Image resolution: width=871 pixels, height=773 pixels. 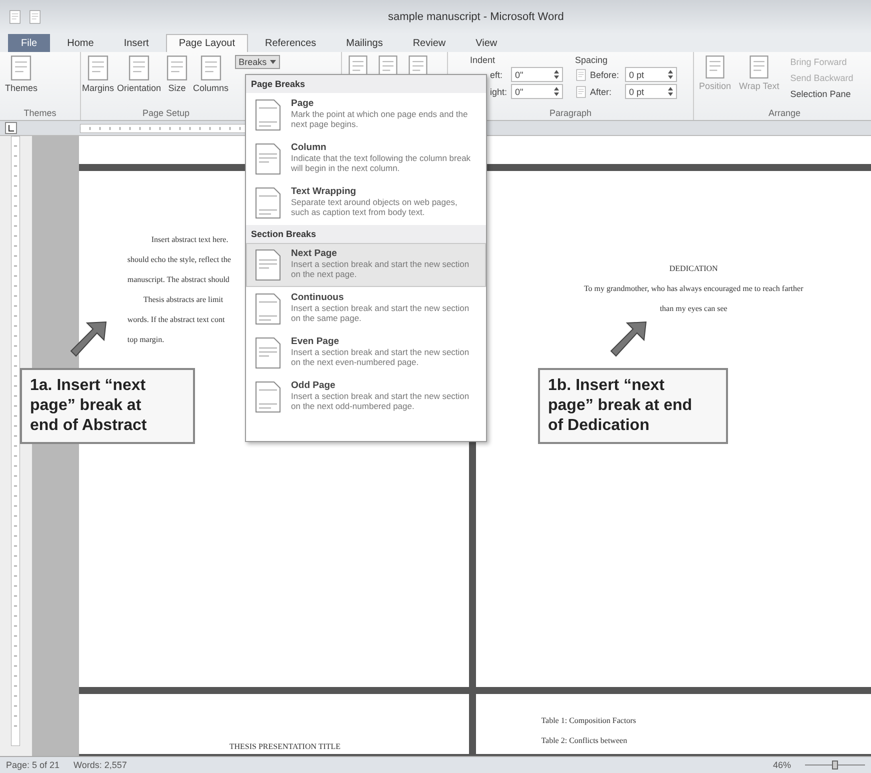 I want to click on document-text: should echo the style, reflect the, so click(x=179, y=259).